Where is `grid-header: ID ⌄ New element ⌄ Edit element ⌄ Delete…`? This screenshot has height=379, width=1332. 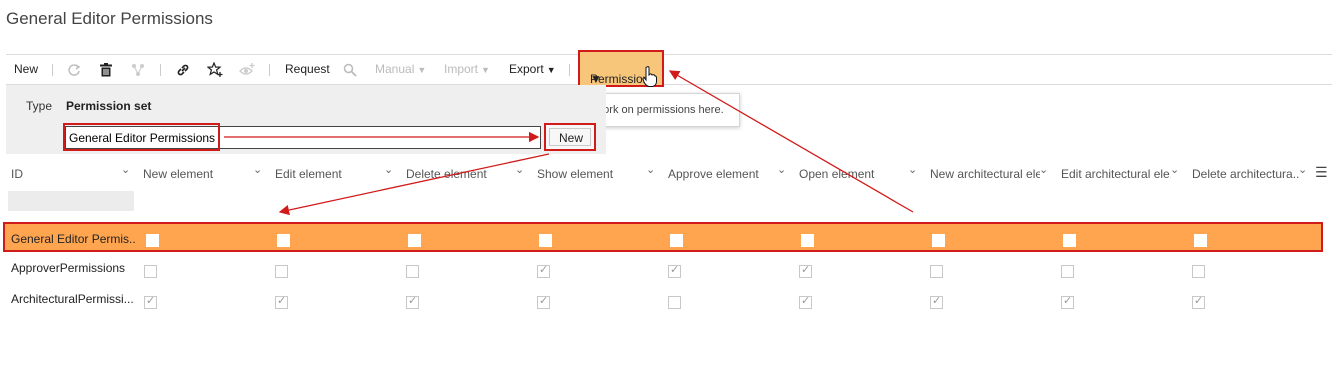
grid-header: ID ⌄ New element ⌄ Edit element ⌄ Delete… is located at coordinates (669, 173).